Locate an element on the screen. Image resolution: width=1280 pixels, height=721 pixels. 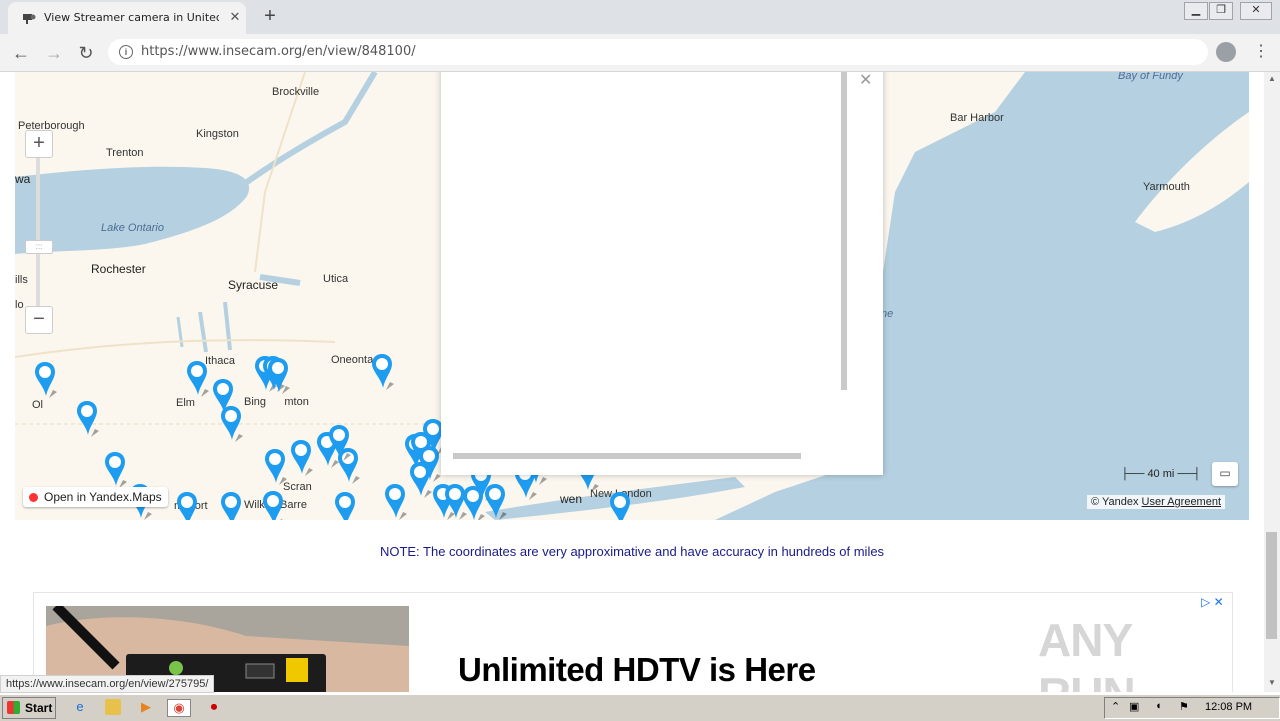
windows-logo-icon is located at coordinates (13, 707).